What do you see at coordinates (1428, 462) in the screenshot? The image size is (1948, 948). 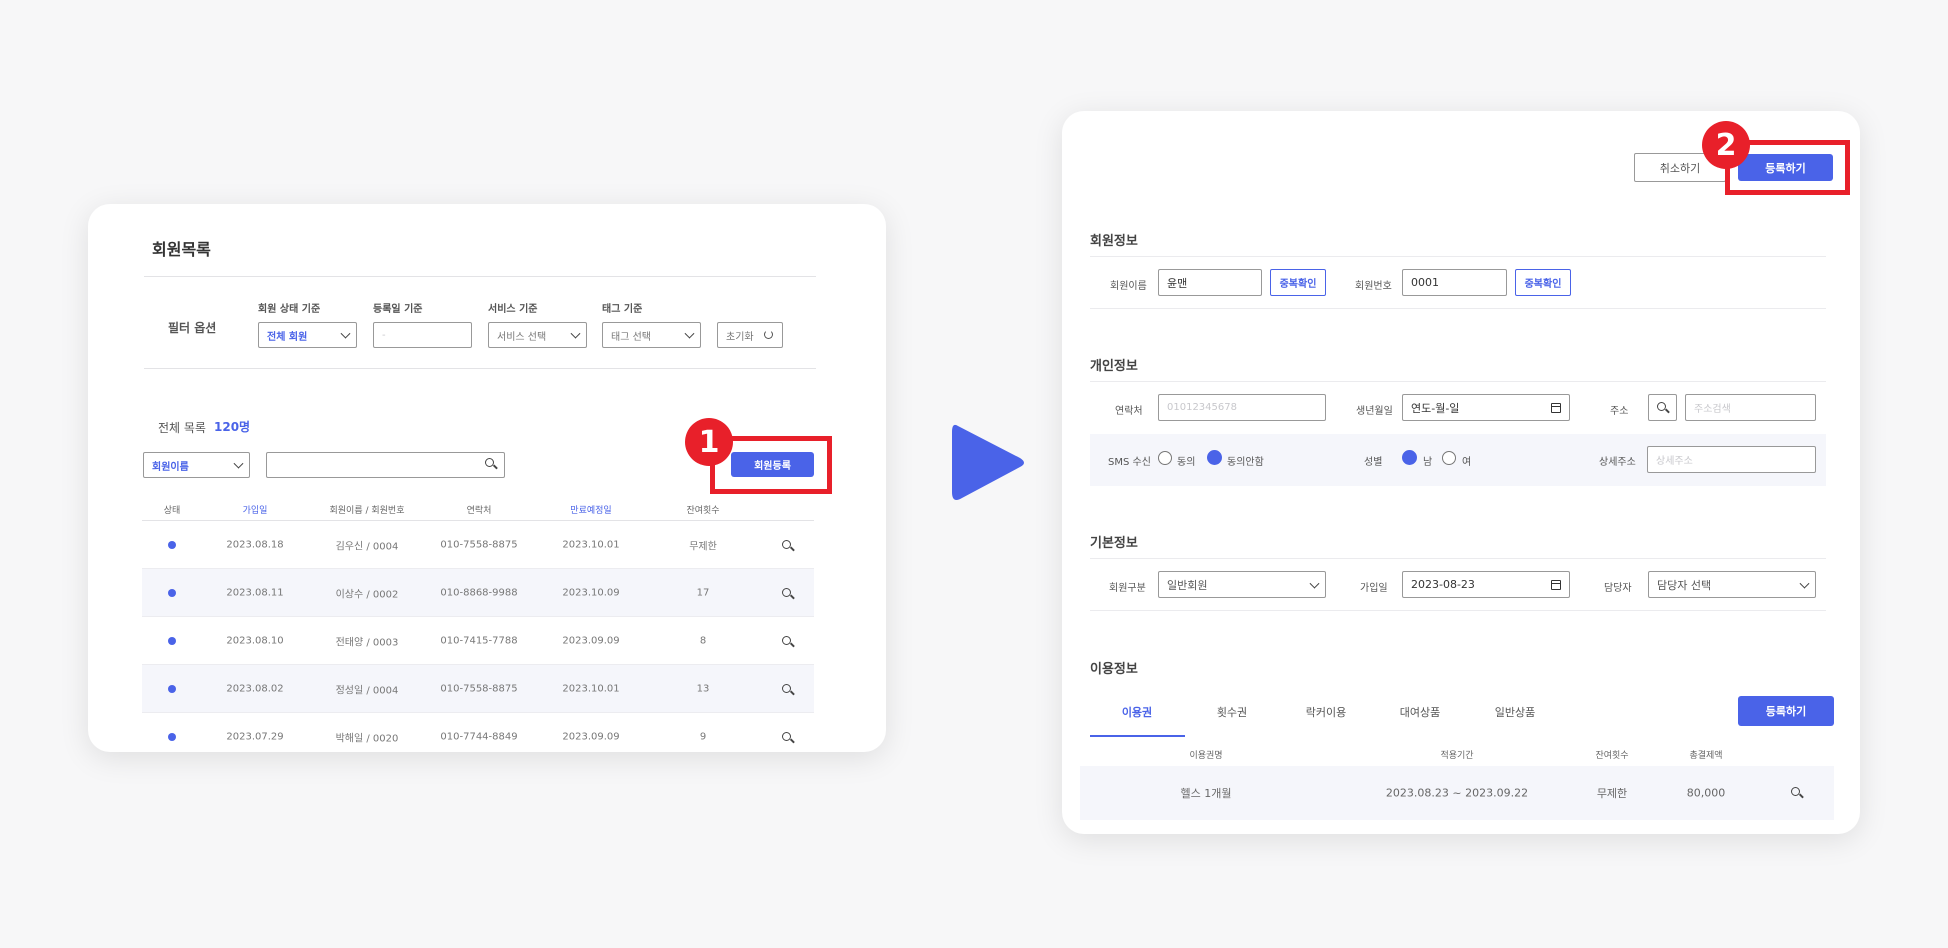 I see `gender-male-label: 남` at bounding box center [1428, 462].